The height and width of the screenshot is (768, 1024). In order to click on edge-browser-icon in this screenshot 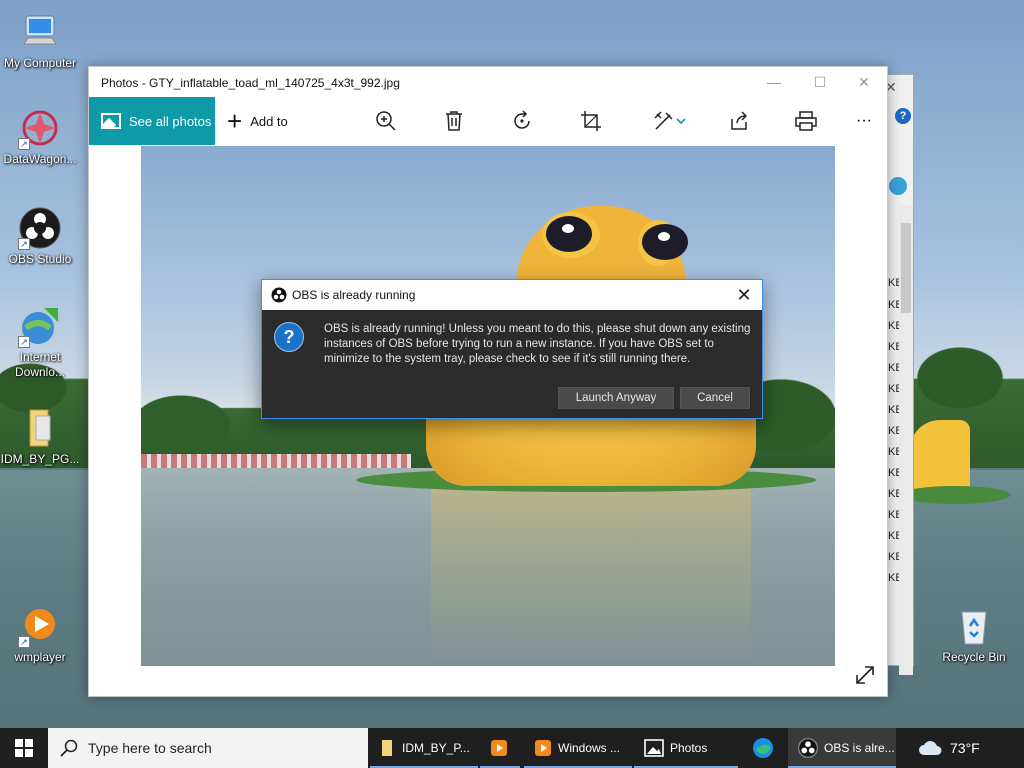, I will do `click(763, 748)`.